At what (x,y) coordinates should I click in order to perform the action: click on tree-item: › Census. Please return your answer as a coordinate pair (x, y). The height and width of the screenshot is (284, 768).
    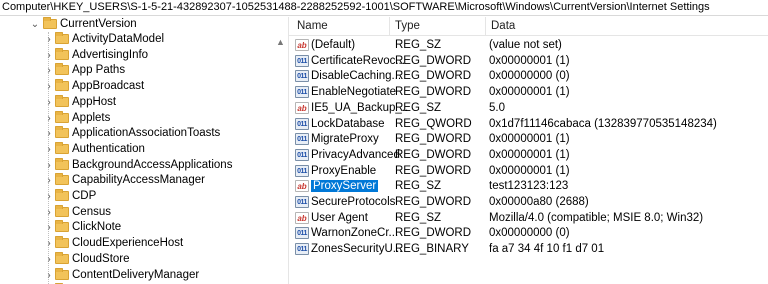
    Looking at the image, I should click on (135, 212).